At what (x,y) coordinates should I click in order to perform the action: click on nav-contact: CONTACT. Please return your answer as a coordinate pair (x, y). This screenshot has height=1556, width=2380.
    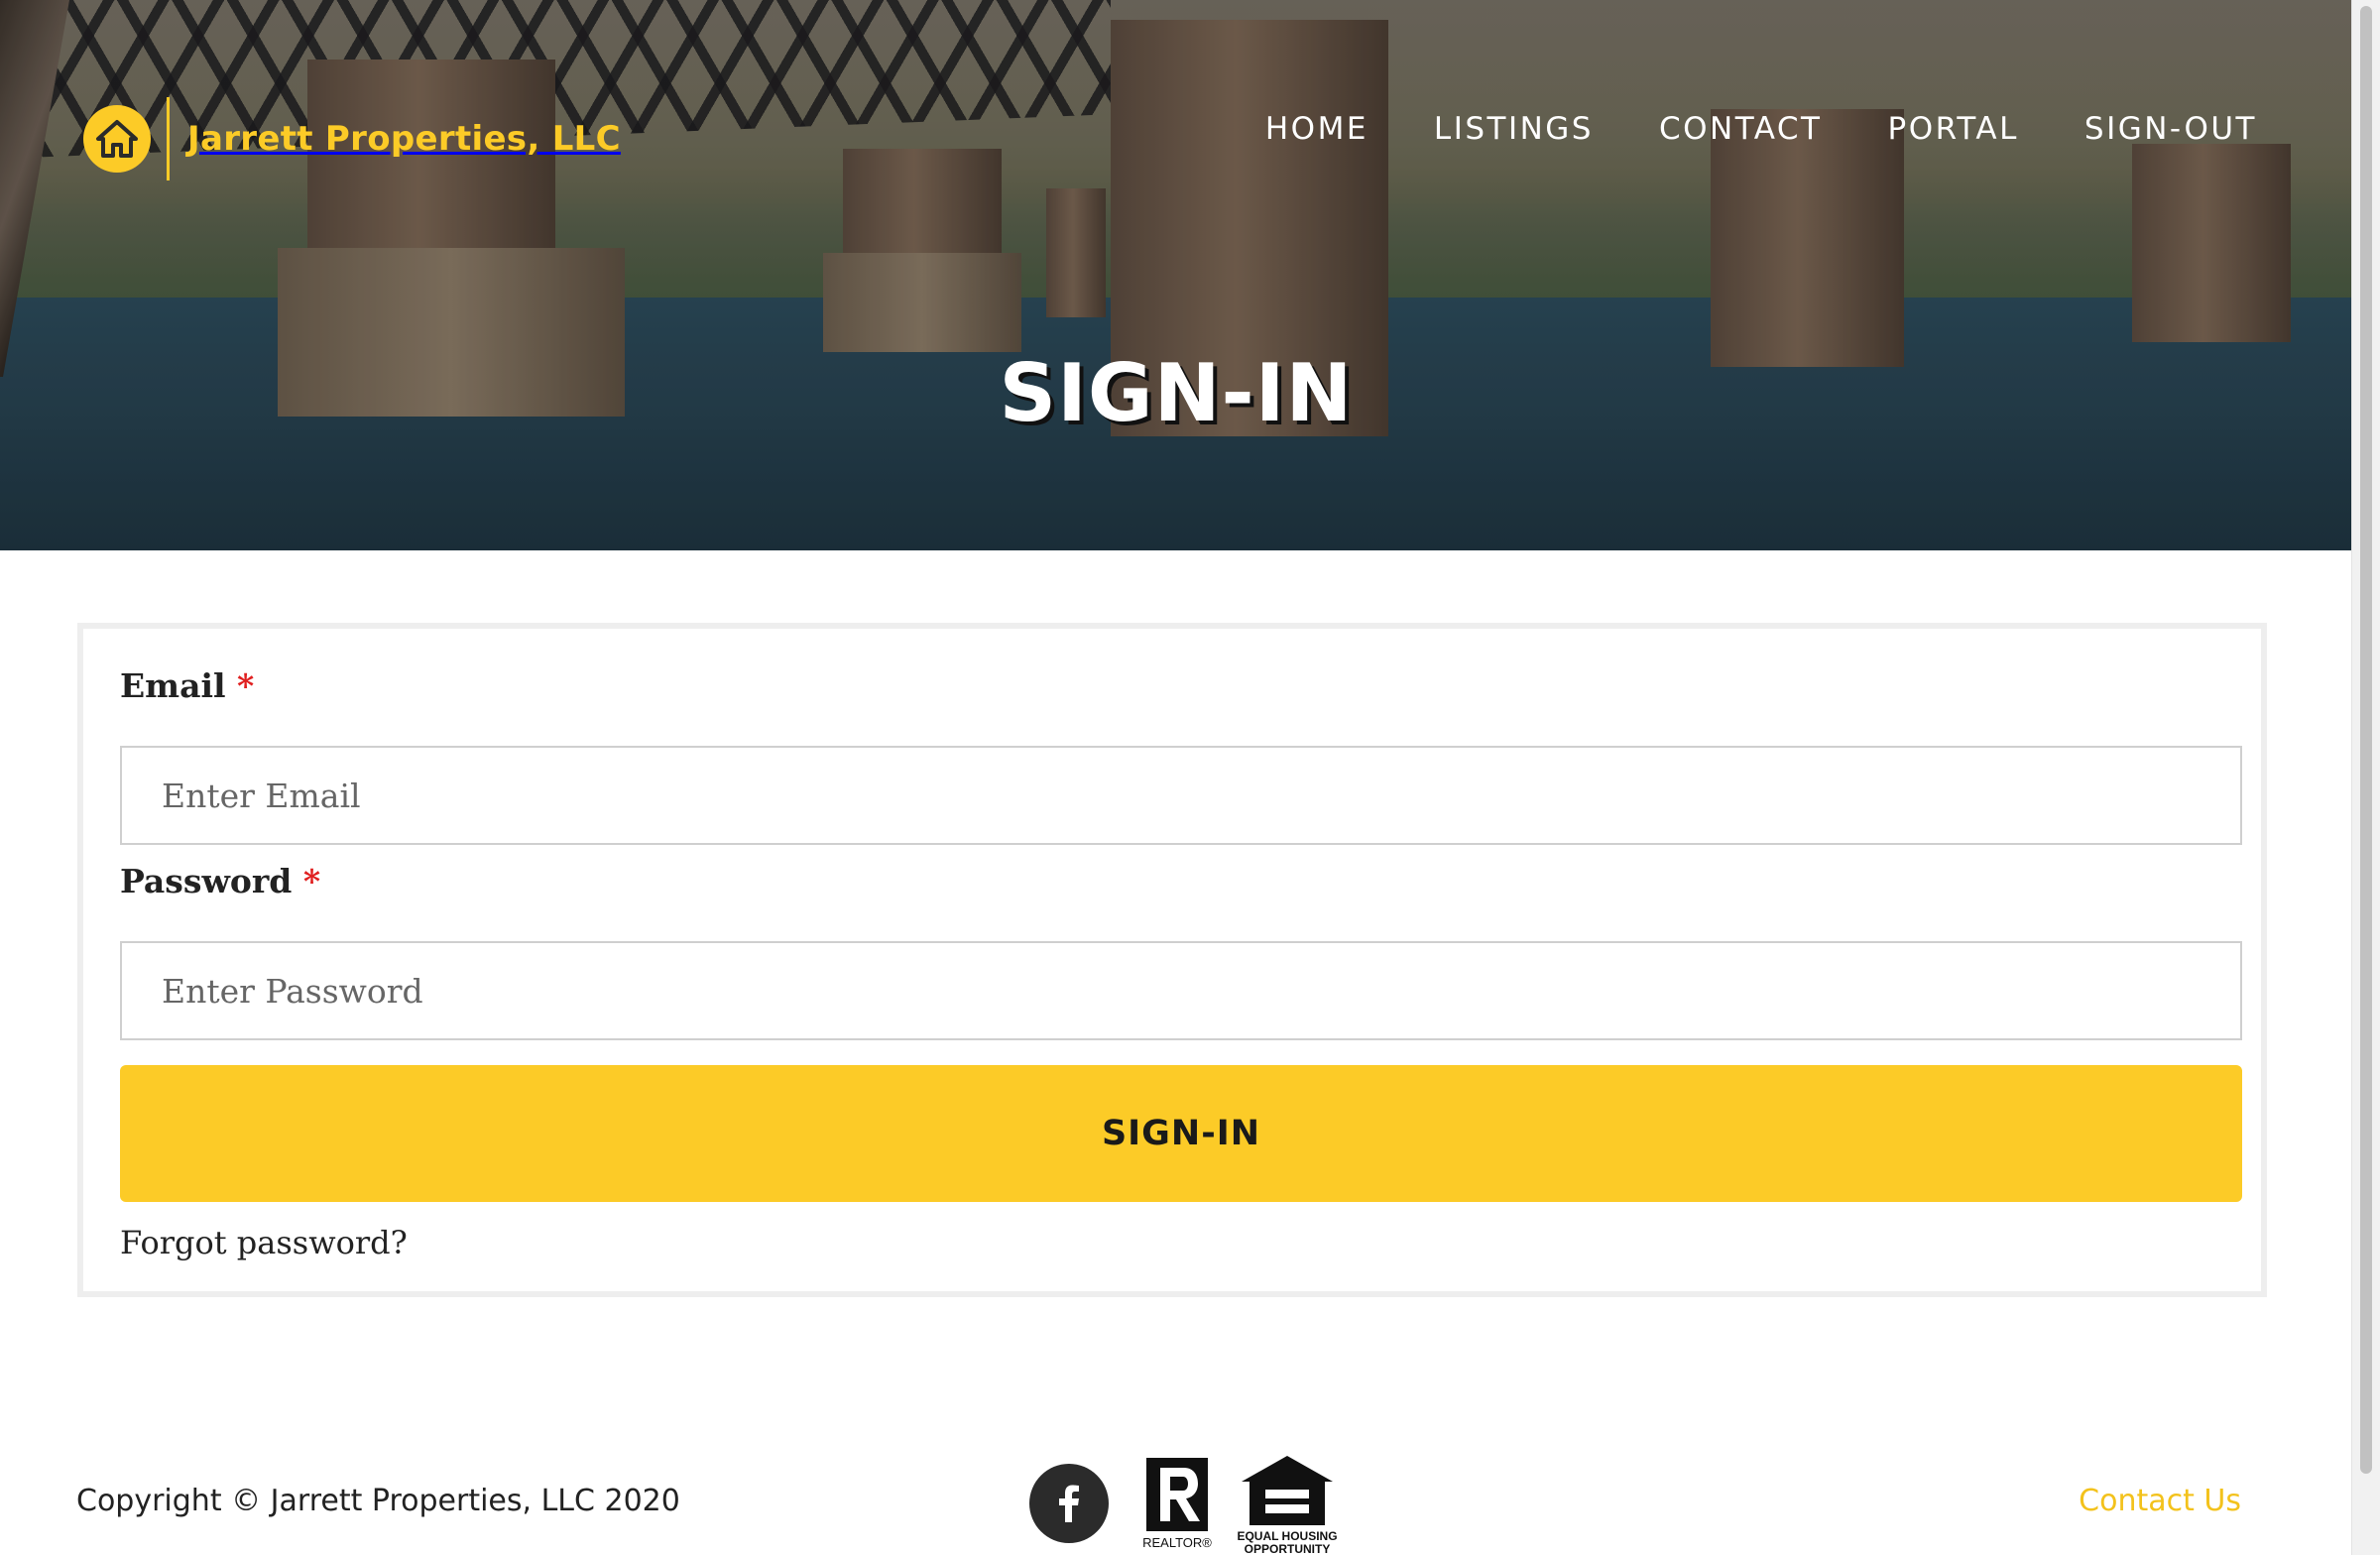
    Looking at the image, I should click on (1741, 129).